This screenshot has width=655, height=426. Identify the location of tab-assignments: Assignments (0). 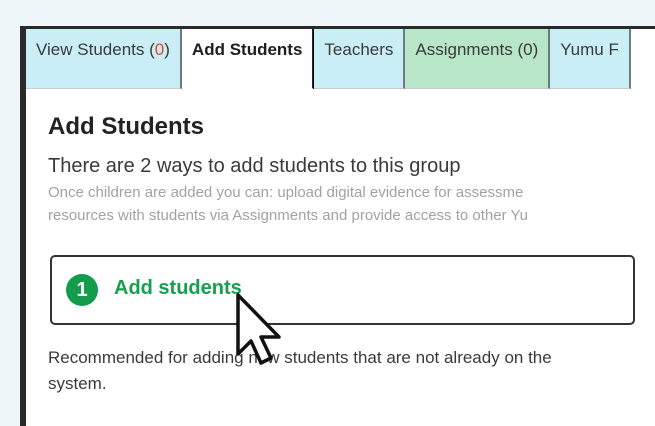
(478, 59).